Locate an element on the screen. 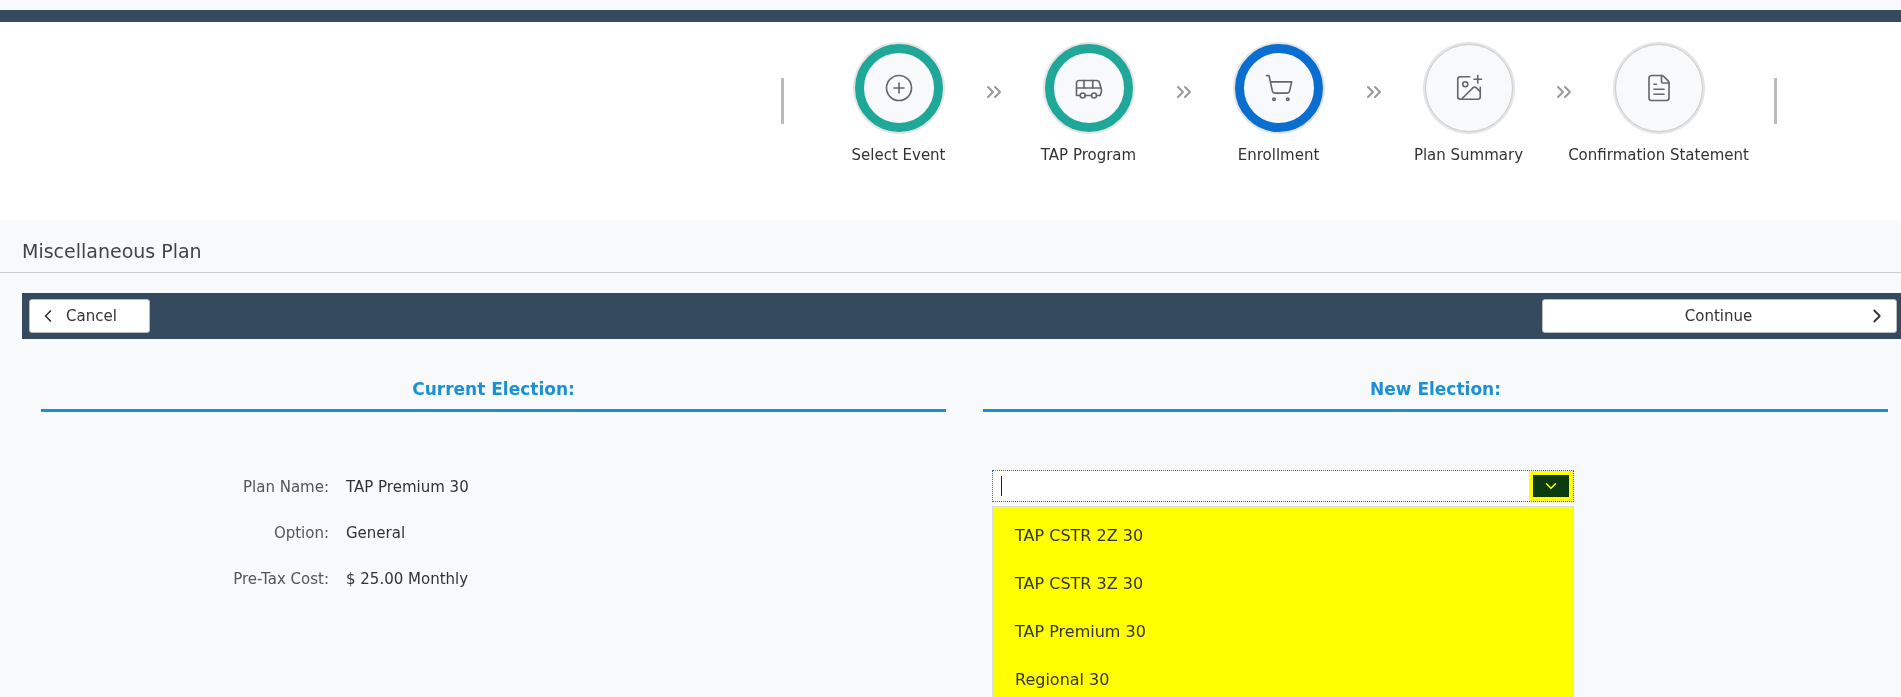 The height and width of the screenshot is (697, 1901). section-heading: Current Election: is located at coordinates (493, 389).